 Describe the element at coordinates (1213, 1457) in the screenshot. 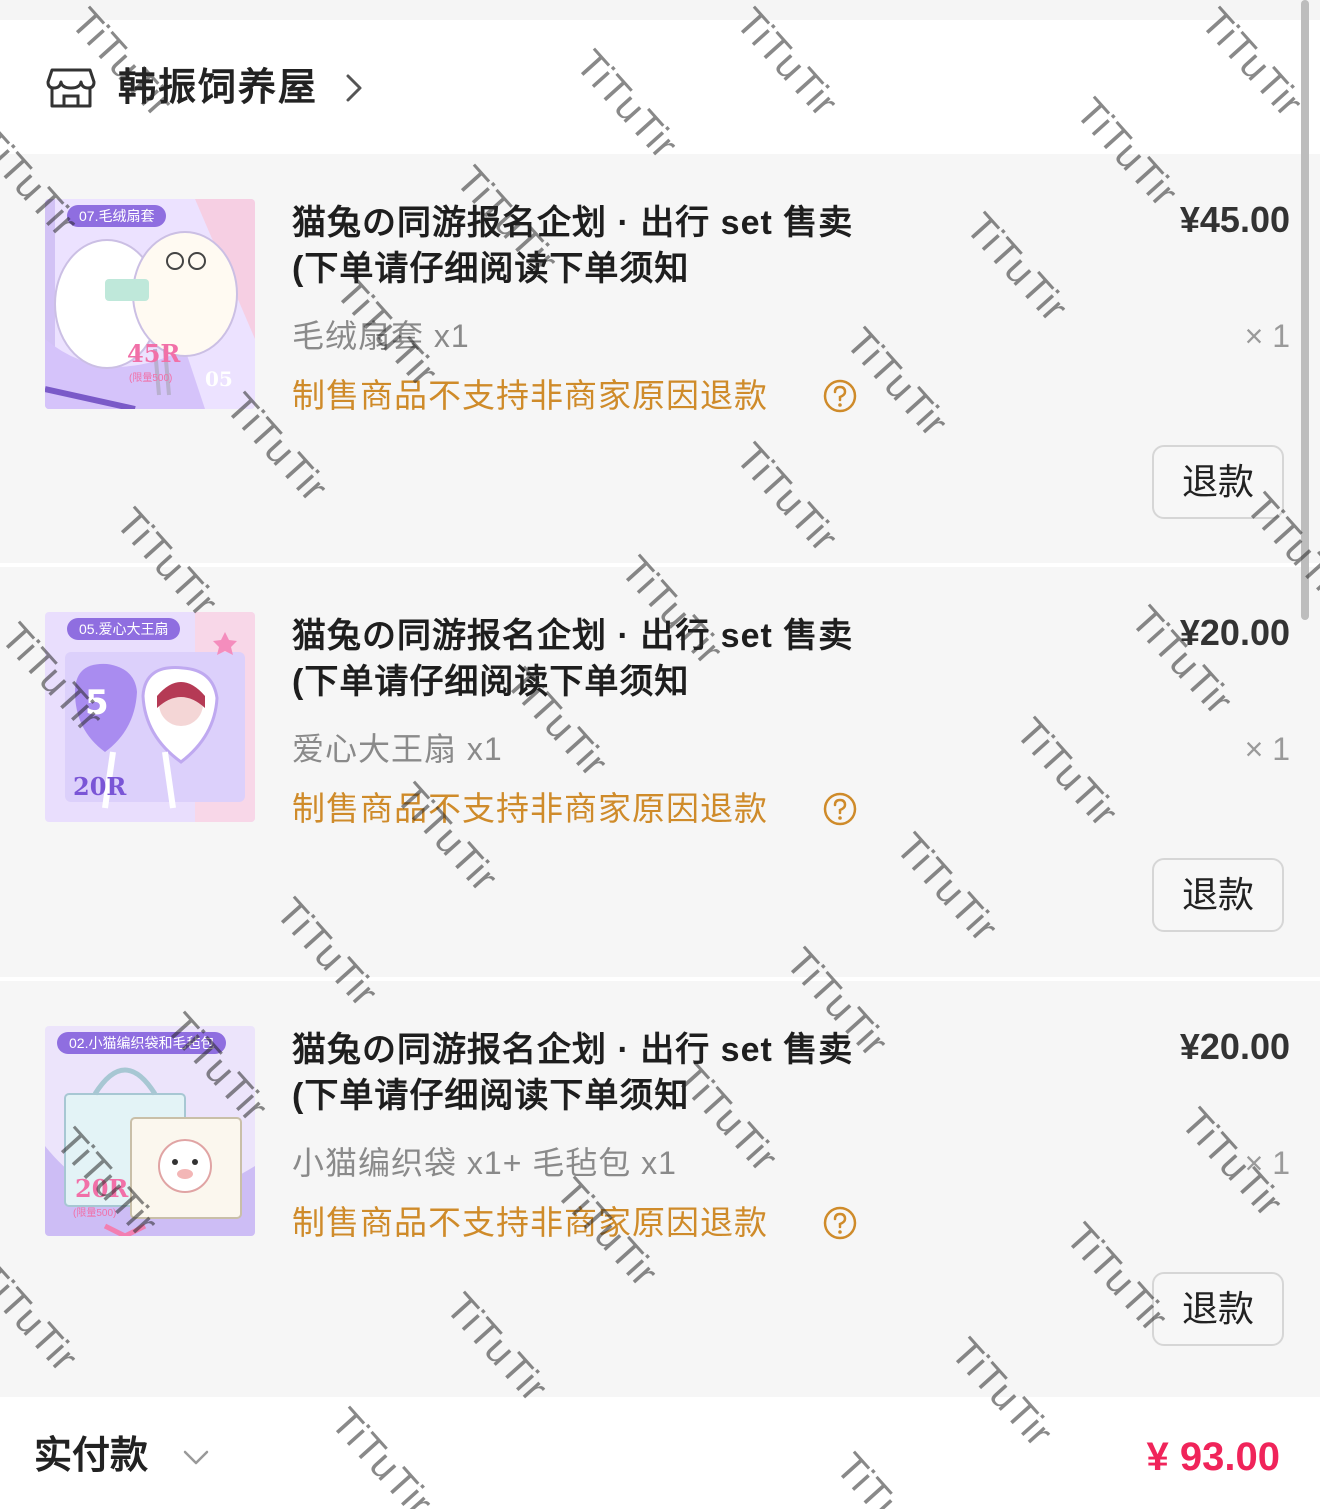

I see `total-amount: ¥ 93.00` at that location.